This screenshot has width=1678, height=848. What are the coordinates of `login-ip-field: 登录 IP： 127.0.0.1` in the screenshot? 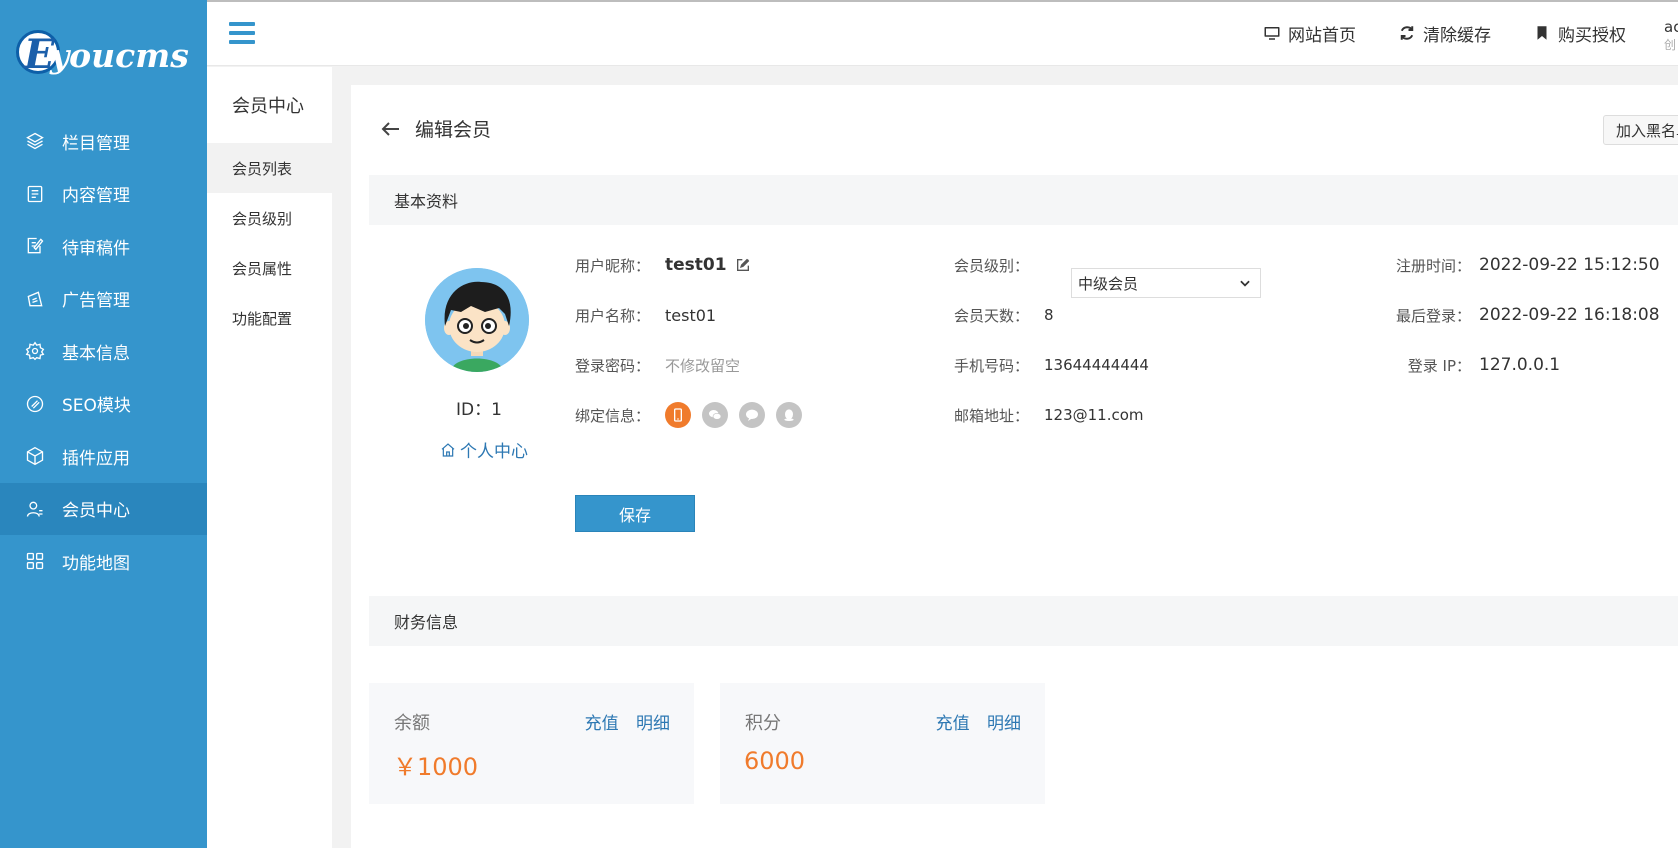 It's located at (1472, 365).